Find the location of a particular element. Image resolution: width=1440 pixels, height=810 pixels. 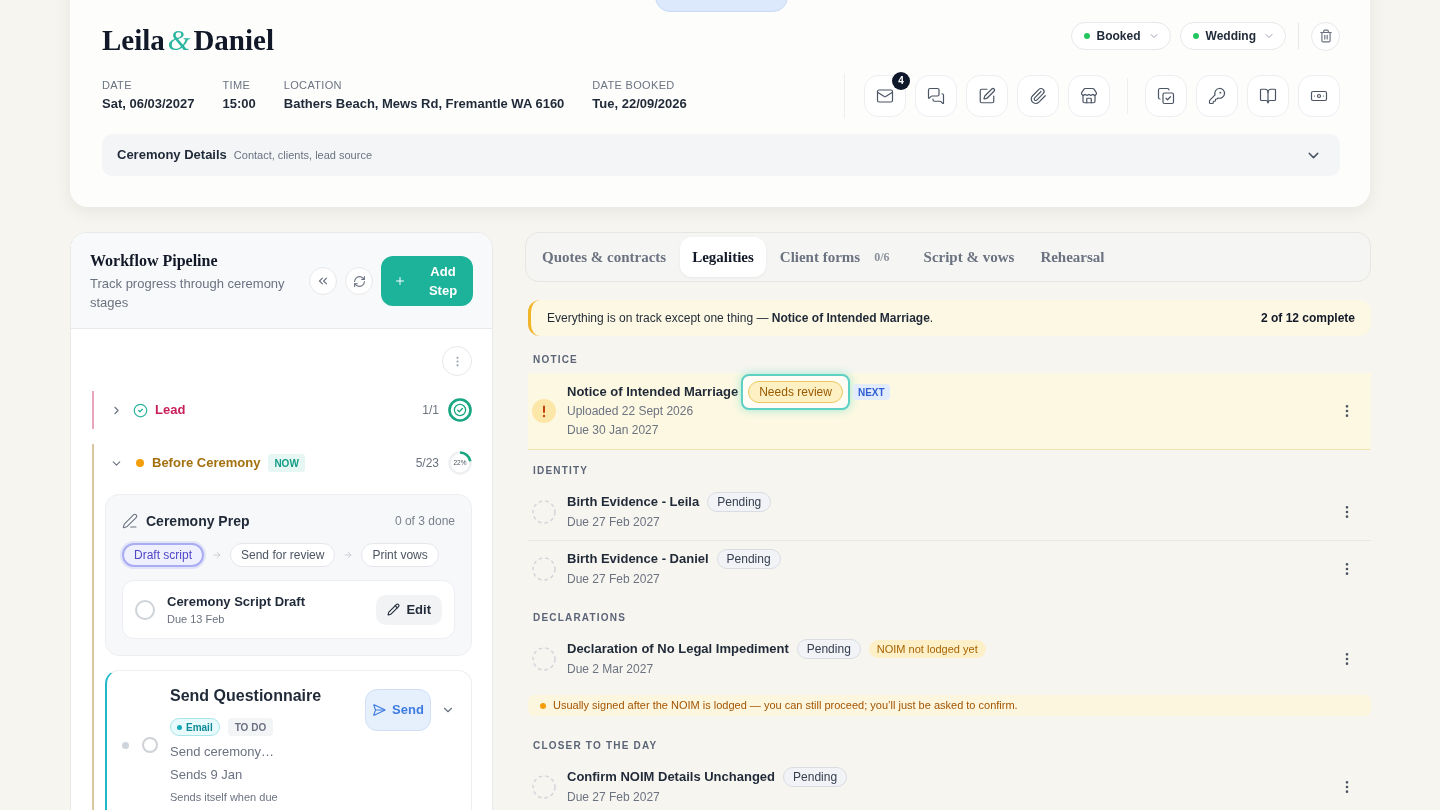

storefront-button is located at coordinates (1089, 95).